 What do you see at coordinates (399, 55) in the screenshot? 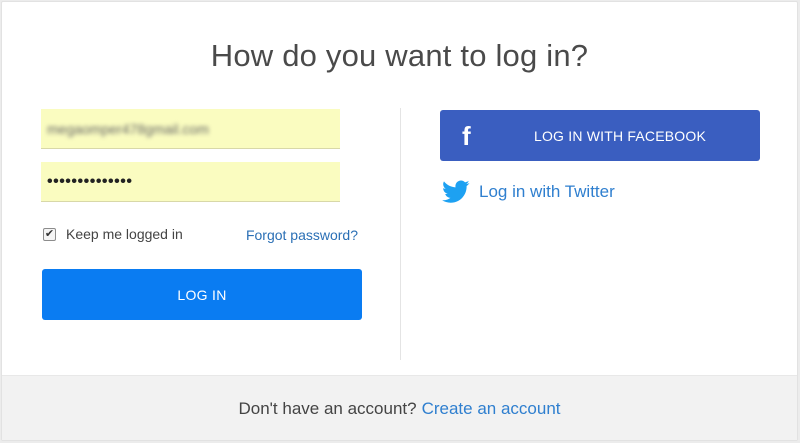
I see `page-title: How do you want to log in?` at bounding box center [399, 55].